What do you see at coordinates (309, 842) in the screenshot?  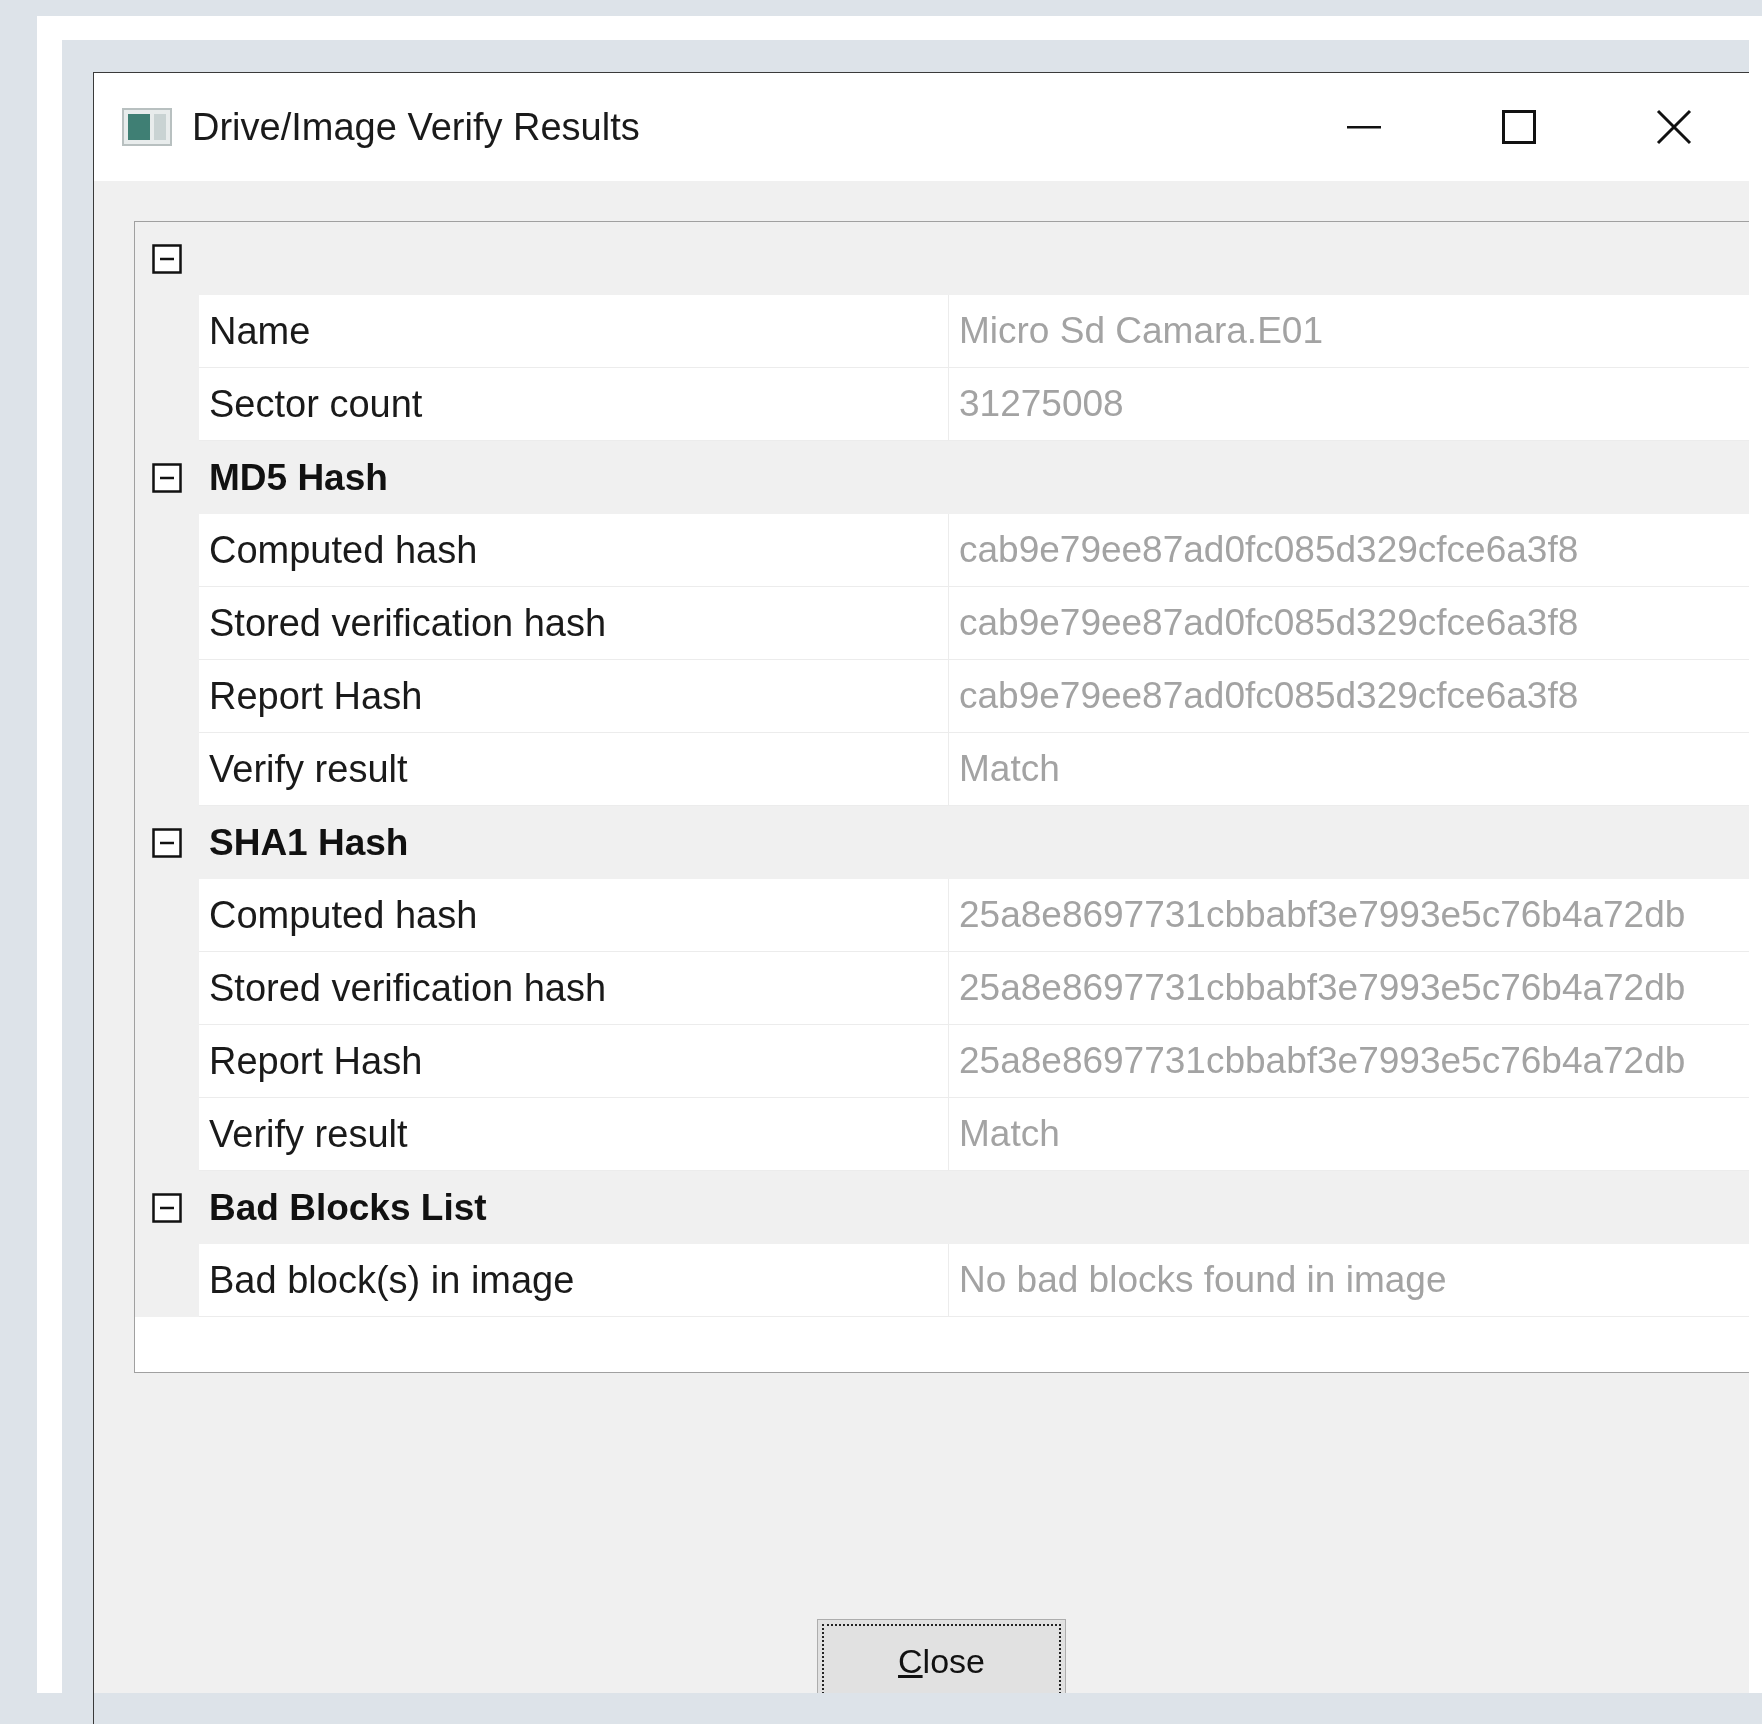 I see `group-title: SHA1 Hash` at bounding box center [309, 842].